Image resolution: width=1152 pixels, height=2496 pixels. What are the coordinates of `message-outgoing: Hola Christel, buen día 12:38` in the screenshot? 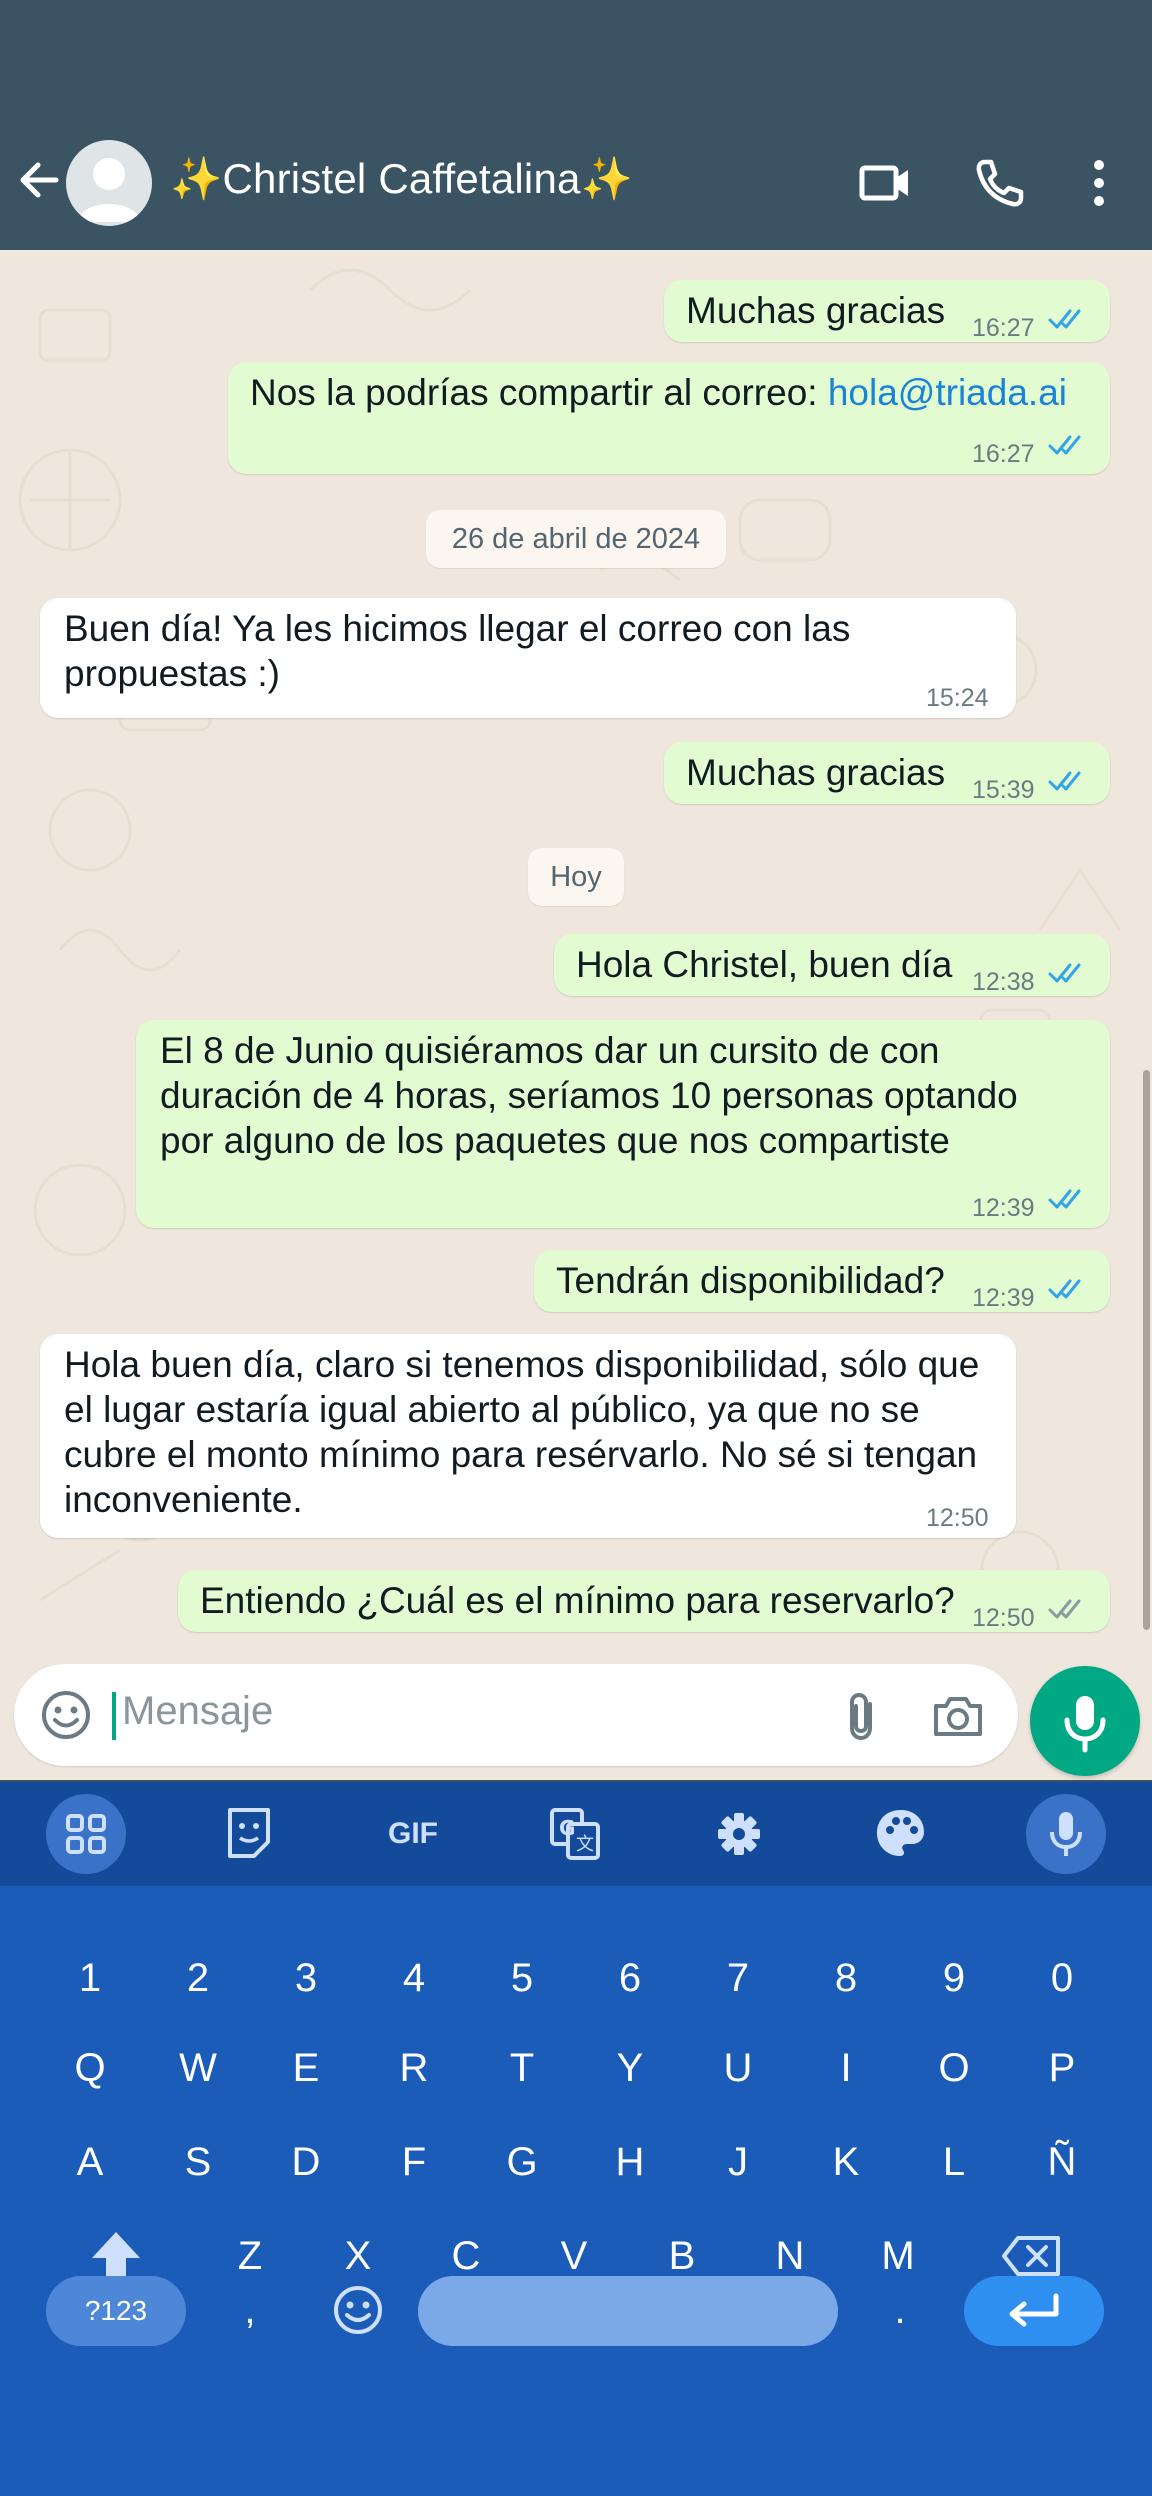 It's located at (832, 965).